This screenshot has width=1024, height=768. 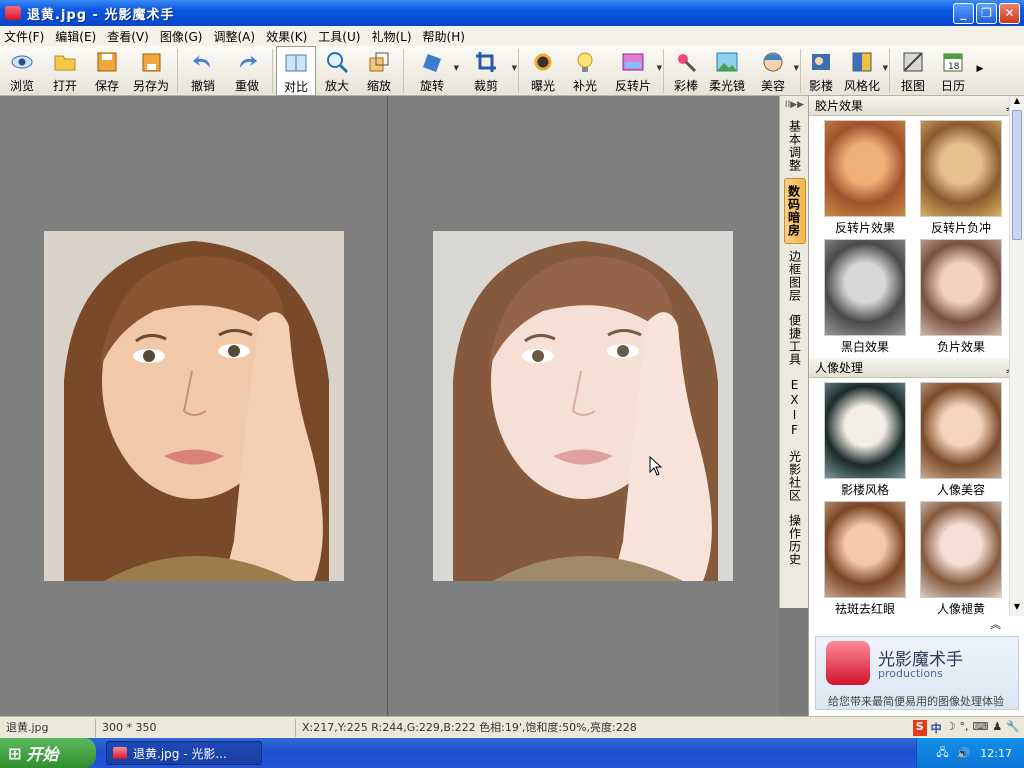 What do you see at coordinates (794, 105) in the screenshot?
I see `collapse-panel-icon: II▶▶` at bounding box center [794, 105].